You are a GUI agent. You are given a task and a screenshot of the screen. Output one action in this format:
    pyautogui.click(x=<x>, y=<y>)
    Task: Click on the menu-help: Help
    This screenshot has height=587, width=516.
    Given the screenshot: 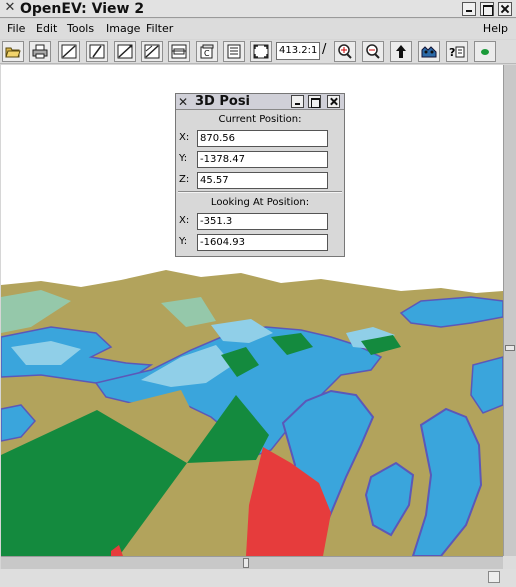 What is the action you would take?
    pyautogui.click(x=495, y=29)
    